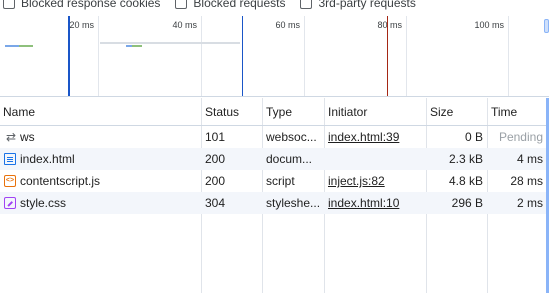  What do you see at coordinates (10, 159) in the screenshot?
I see `document-icon` at bounding box center [10, 159].